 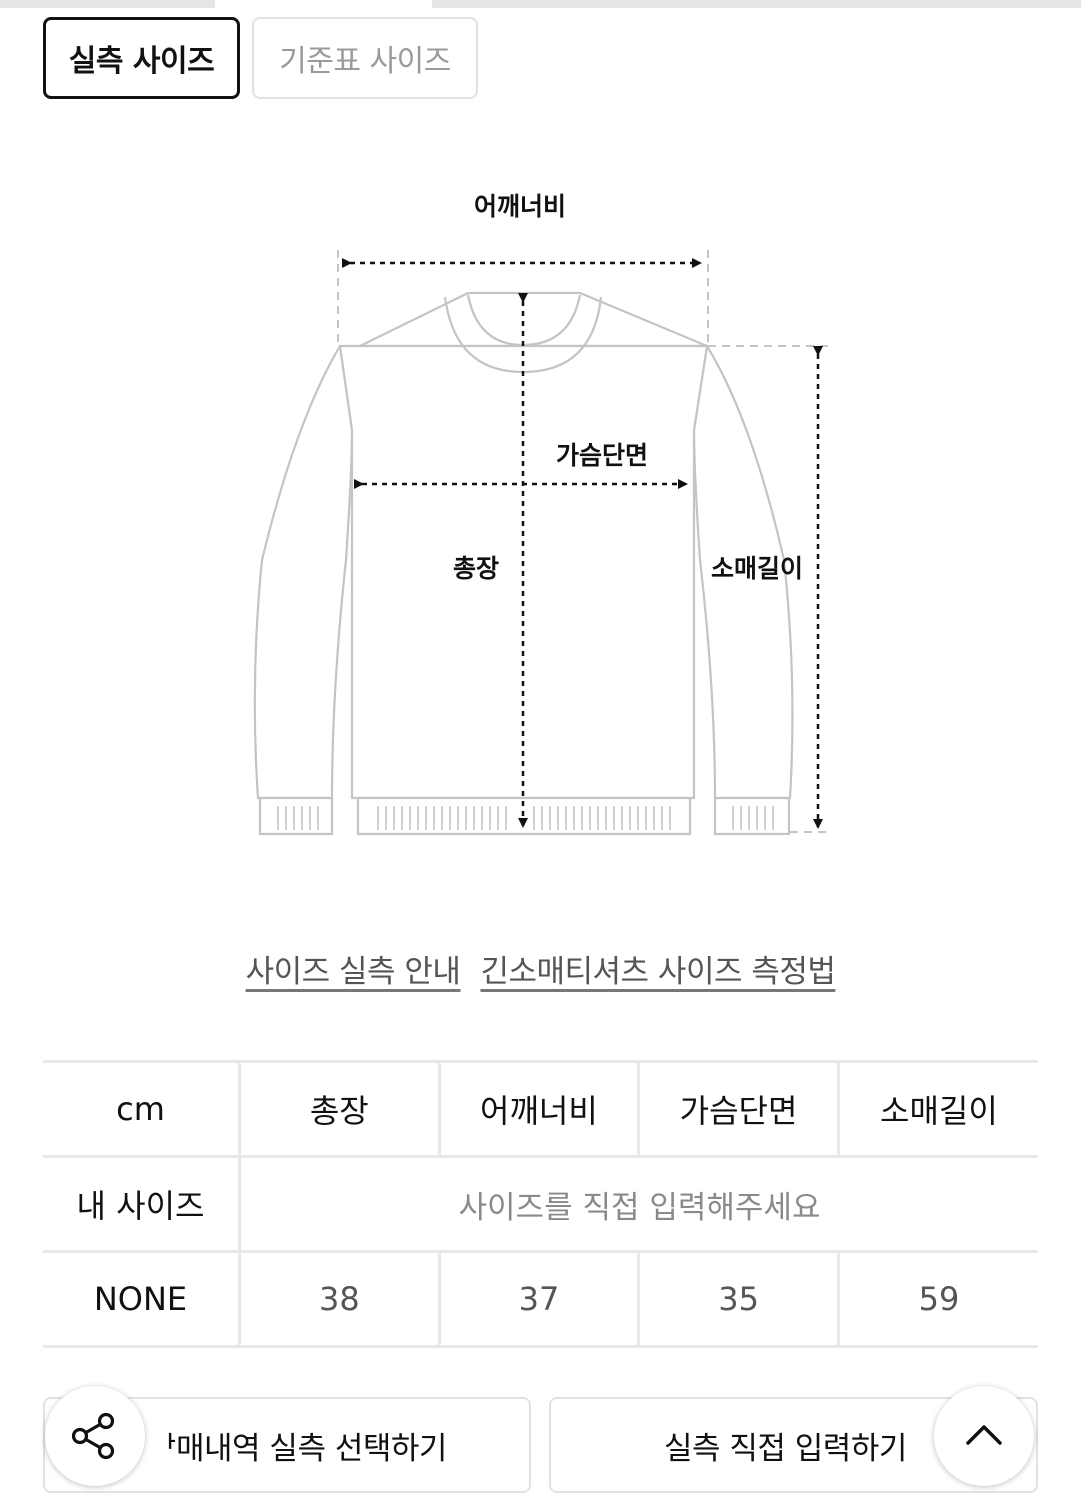 What do you see at coordinates (476, 568) in the screenshot?
I see `label-length: 총장` at bounding box center [476, 568].